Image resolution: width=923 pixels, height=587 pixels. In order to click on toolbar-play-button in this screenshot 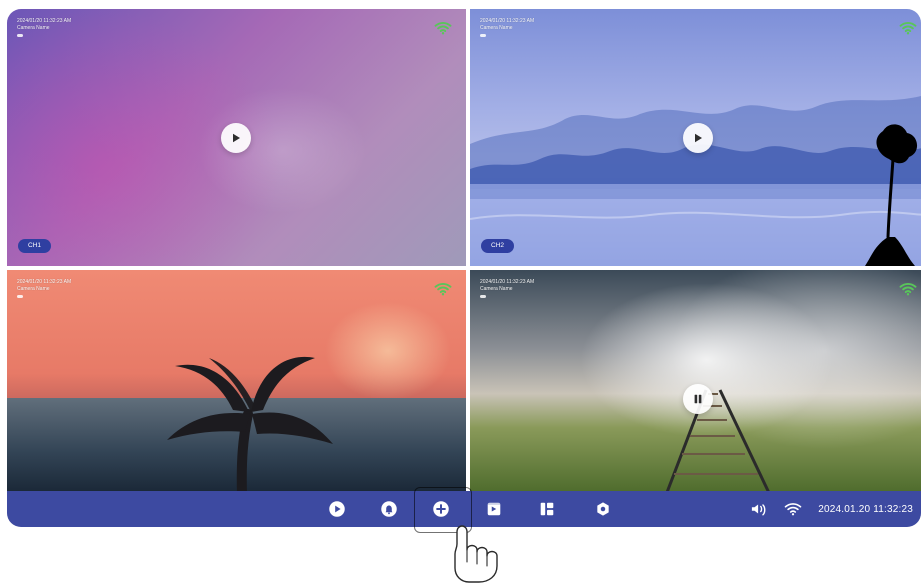, I will do `click(337, 509)`.